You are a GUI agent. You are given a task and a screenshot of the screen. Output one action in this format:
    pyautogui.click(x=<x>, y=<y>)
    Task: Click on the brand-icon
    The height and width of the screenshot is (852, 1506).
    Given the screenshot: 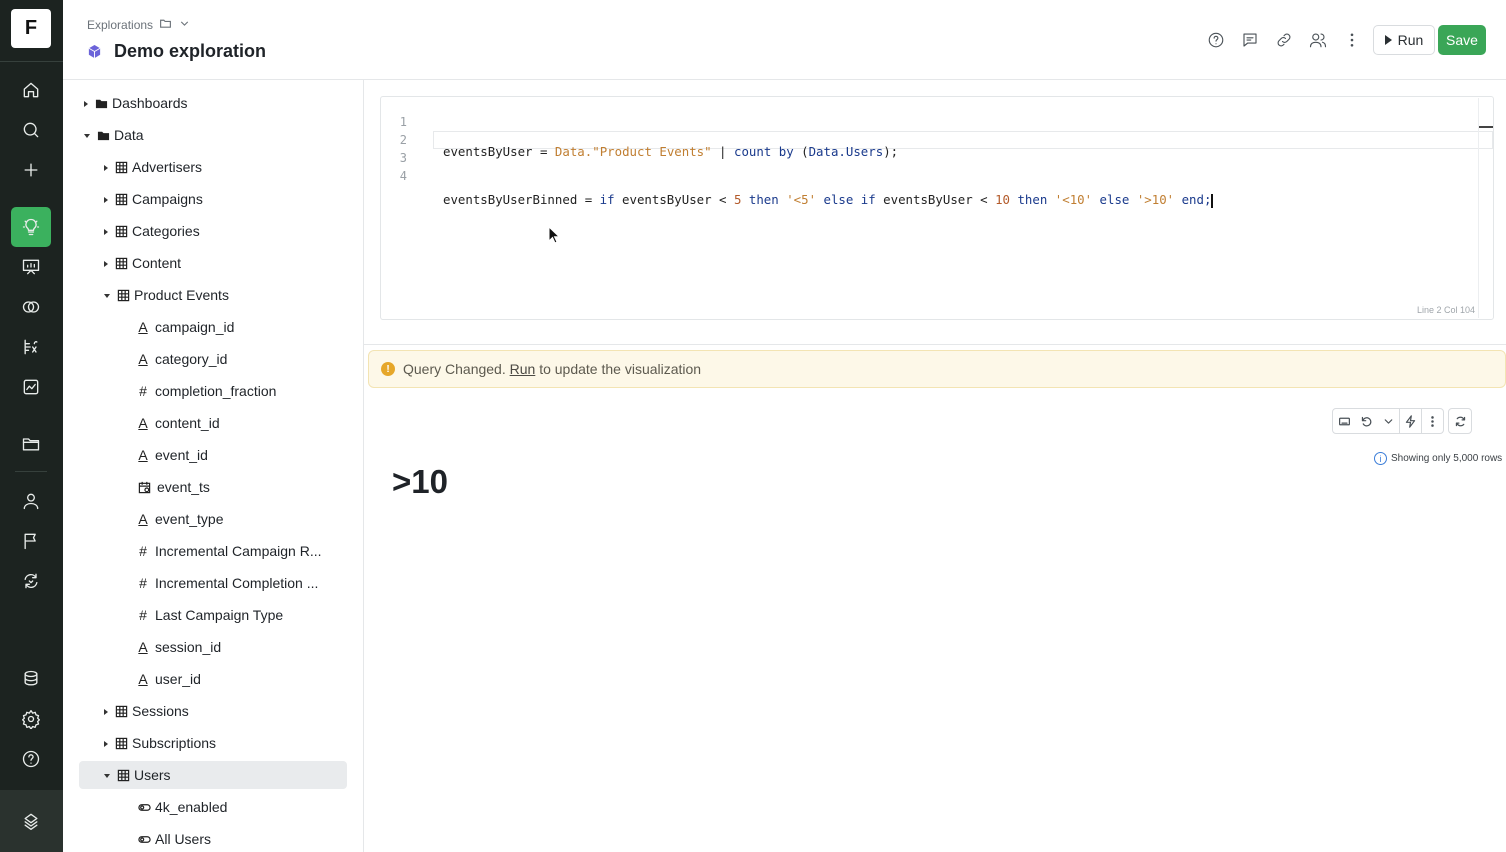 What is the action you would take?
    pyautogui.click(x=31, y=821)
    